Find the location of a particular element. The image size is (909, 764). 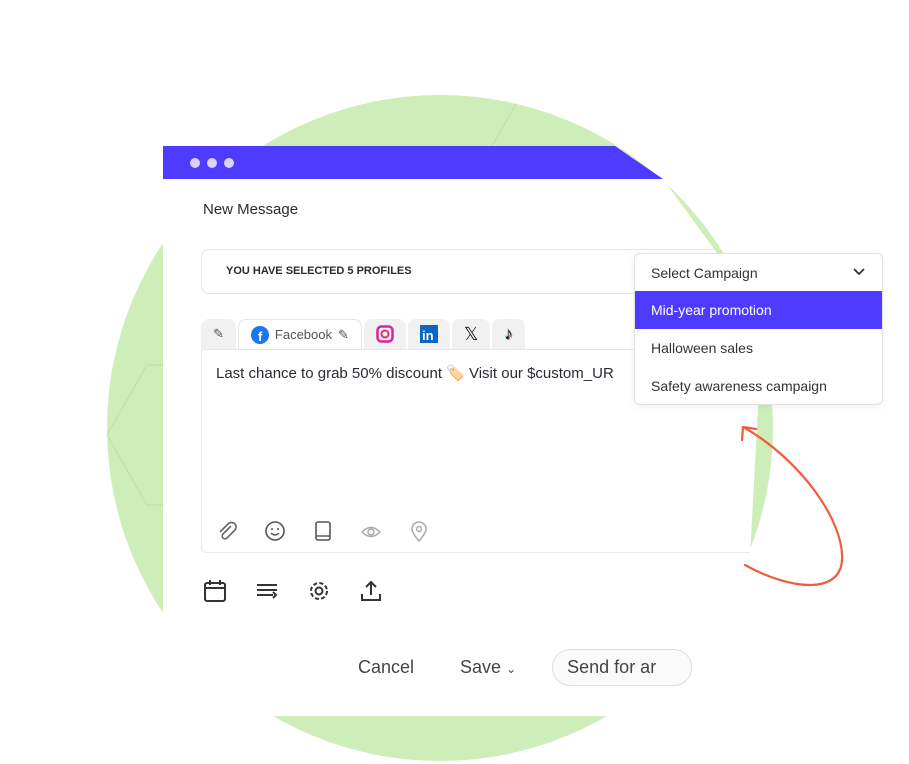

network-tabs: ✎ f Facebook ✎ in 𝕏 ♪ is located at coordinates (364, 334).